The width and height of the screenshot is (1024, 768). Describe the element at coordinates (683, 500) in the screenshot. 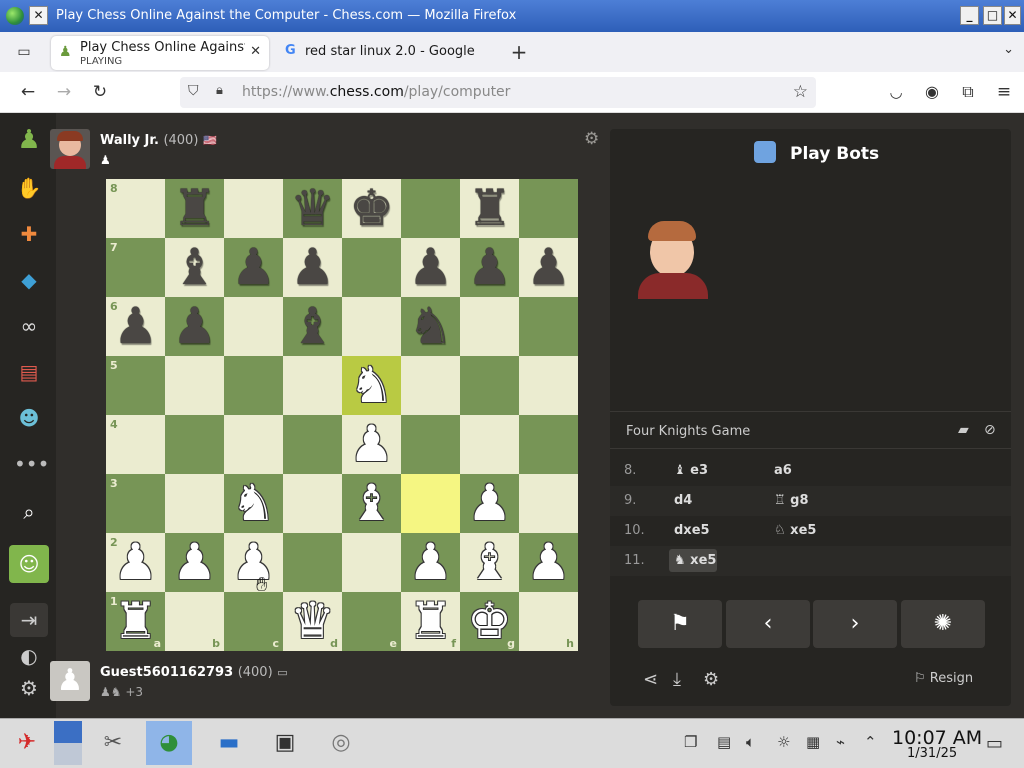

I see `white-move: d4` at that location.